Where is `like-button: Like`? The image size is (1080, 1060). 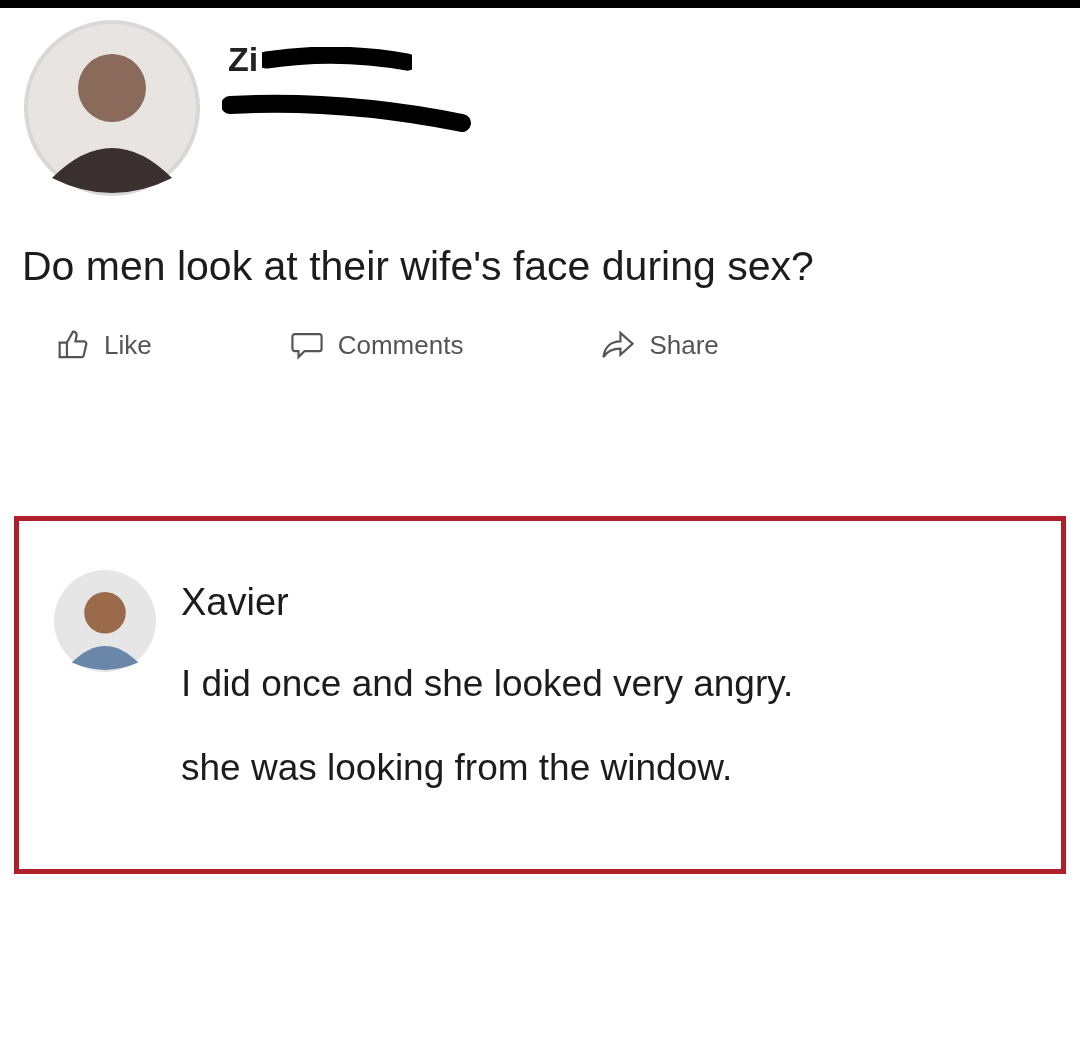 like-button: Like is located at coordinates (104, 345).